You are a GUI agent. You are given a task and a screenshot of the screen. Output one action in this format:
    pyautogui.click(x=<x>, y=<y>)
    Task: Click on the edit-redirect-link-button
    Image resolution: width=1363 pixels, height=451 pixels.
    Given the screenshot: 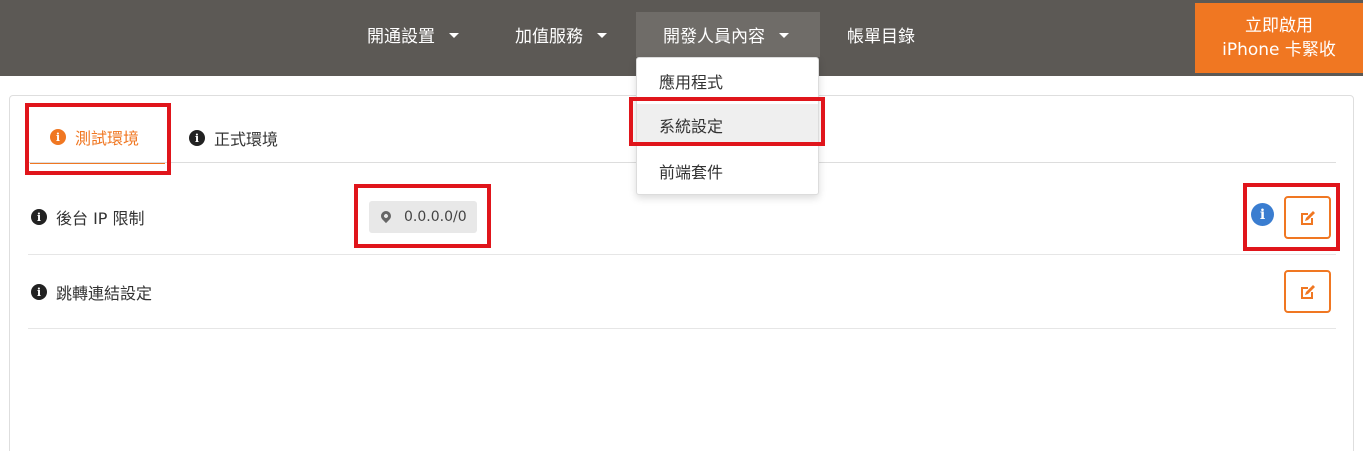 What is the action you would take?
    pyautogui.click(x=1307, y=291)
    